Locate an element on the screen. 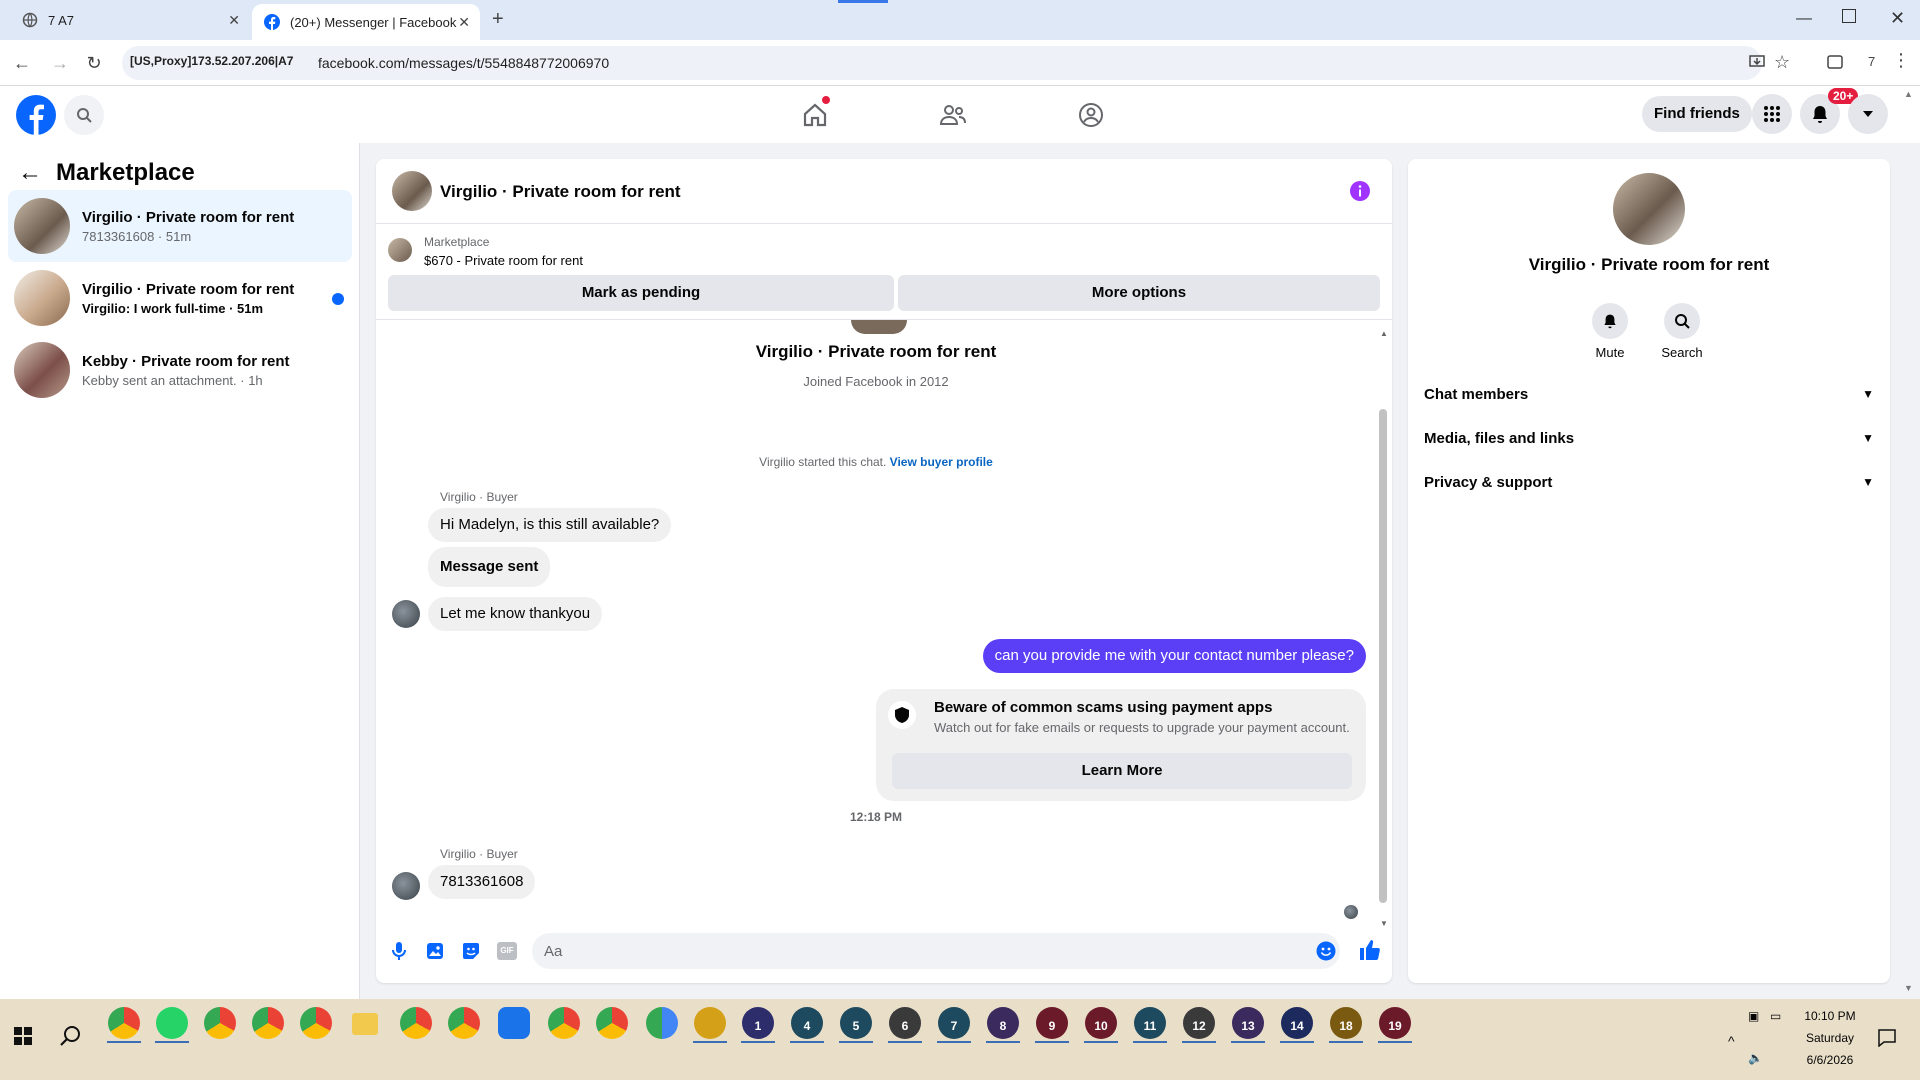 The width and height of the screenshot is (1920, 1080). chat-members-section: Chat members ▼ is located at coordinates (1649, 394).